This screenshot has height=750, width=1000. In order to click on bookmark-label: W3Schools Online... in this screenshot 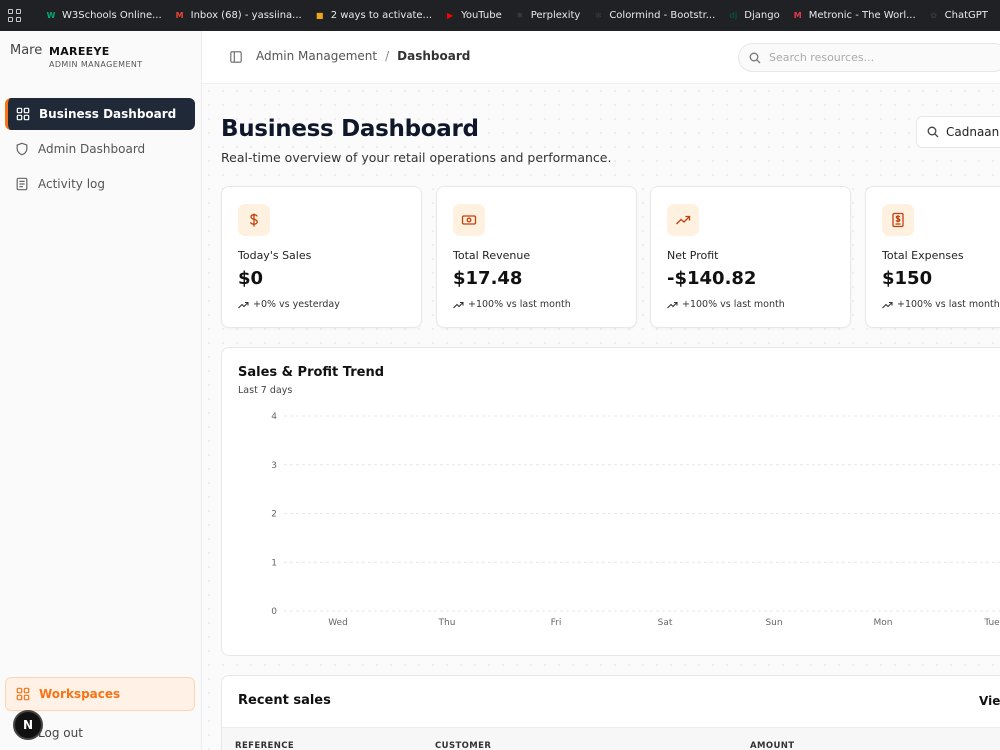, I will do `click(112, 15)`.